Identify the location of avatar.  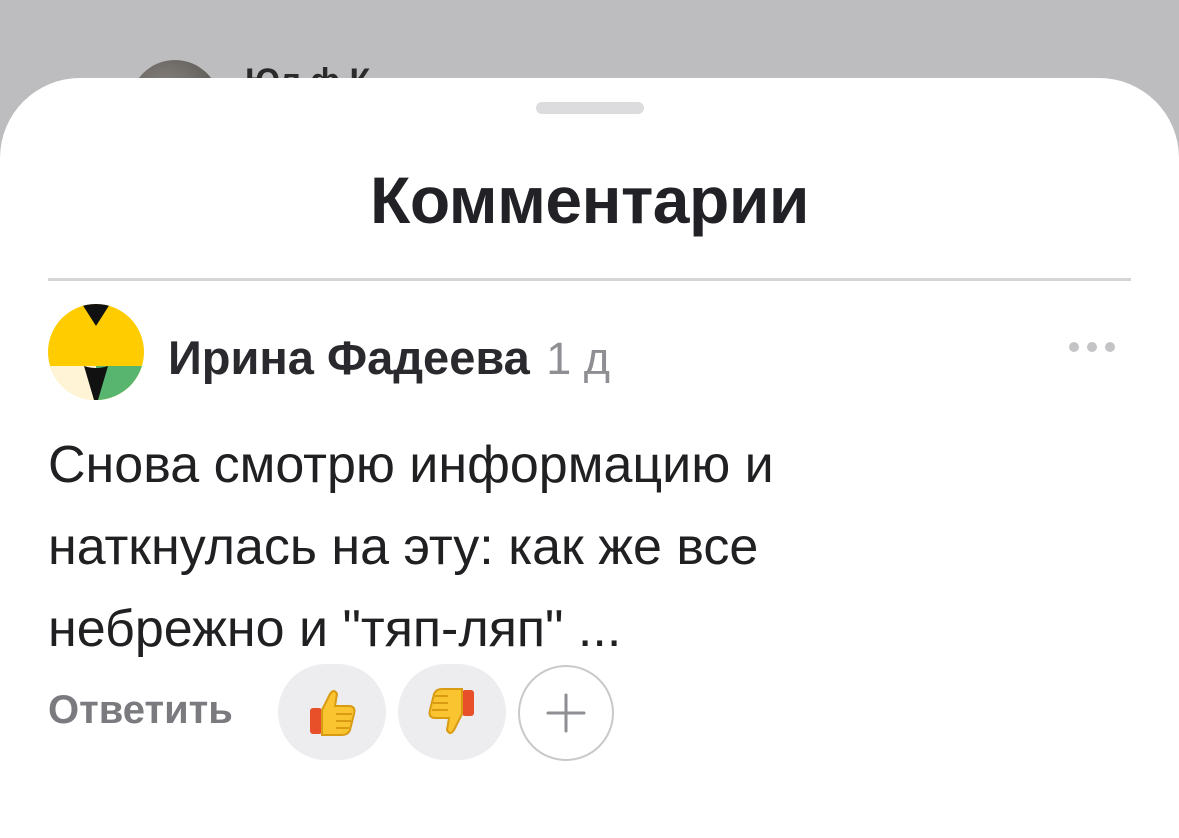
(96, 352).